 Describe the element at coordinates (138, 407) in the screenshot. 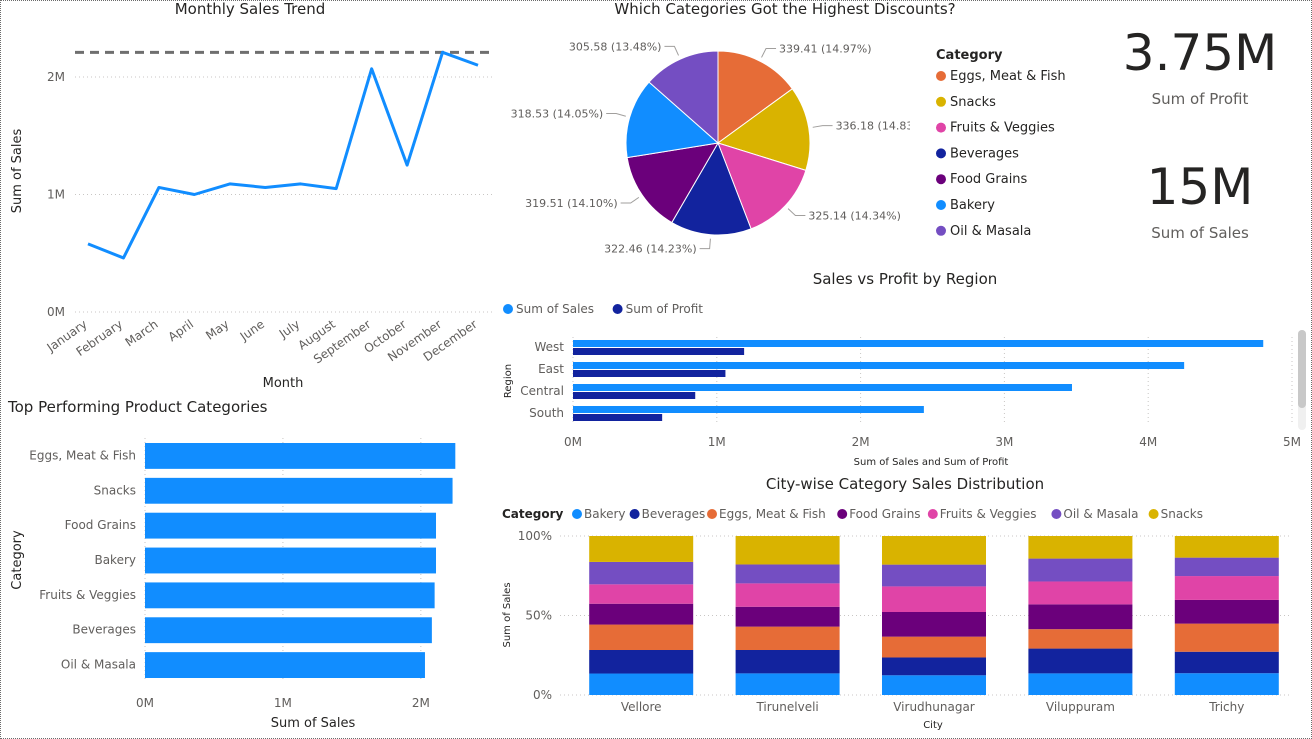

I see `category-chart-title: Top Performing Product Categories` at that location.